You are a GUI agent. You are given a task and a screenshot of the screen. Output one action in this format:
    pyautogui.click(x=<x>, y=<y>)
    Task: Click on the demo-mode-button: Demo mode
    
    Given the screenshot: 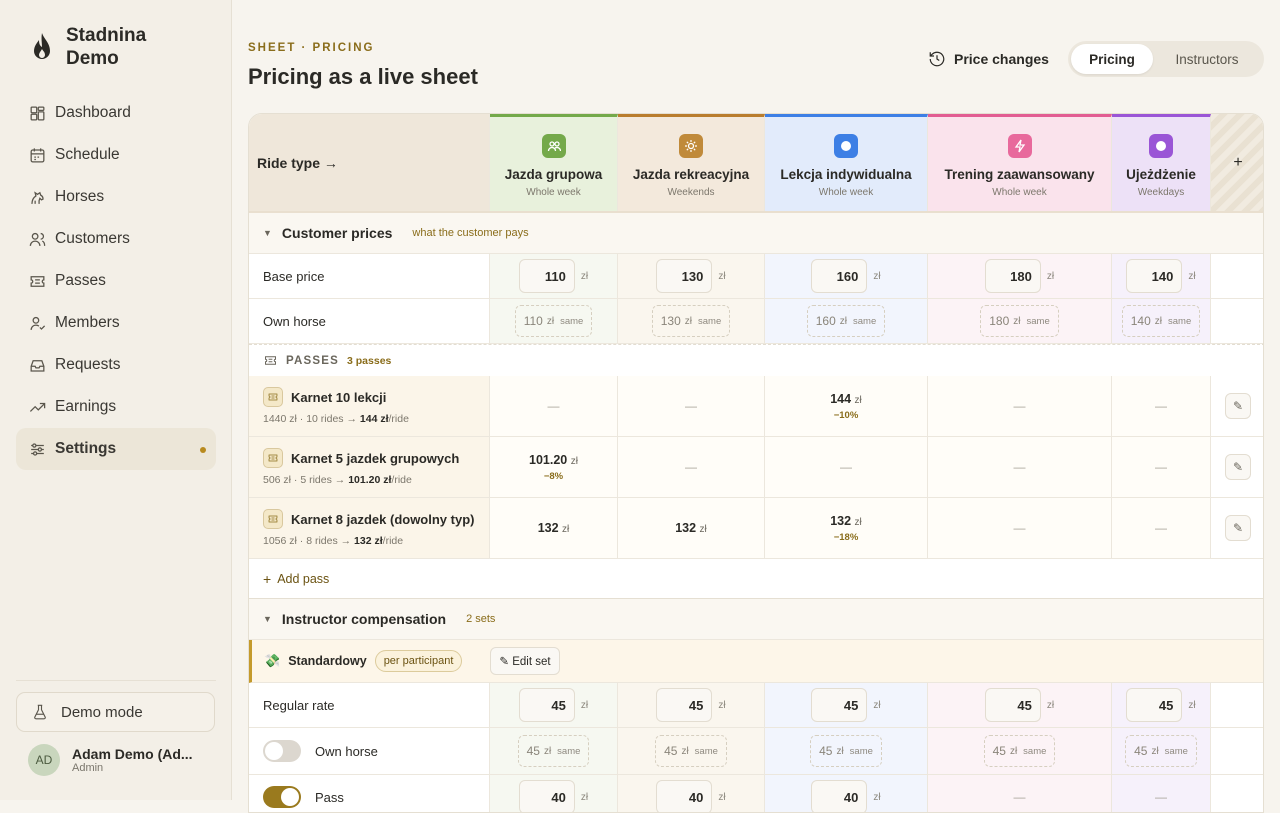 What is the action you would take?
    pyautogui.click(x=115, y=712)
    